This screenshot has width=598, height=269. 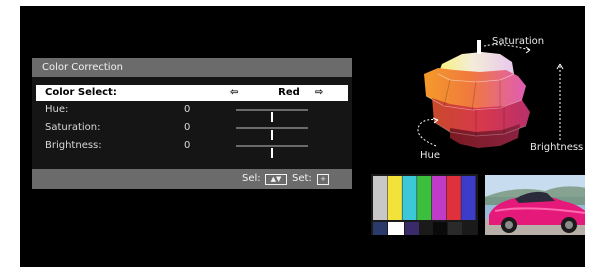 I want to click on hue-row: Hue: 0, so click(x=192, y=112).